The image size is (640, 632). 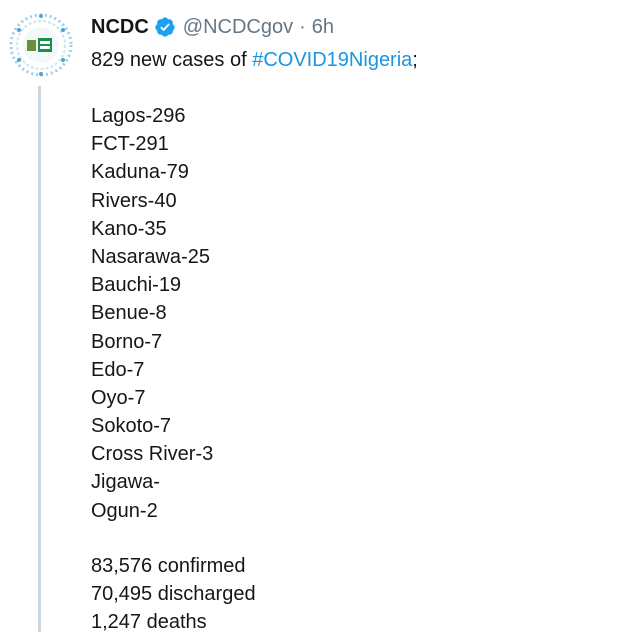 I want to click on list-item: Rivers-40, so click(x=134, y=200).